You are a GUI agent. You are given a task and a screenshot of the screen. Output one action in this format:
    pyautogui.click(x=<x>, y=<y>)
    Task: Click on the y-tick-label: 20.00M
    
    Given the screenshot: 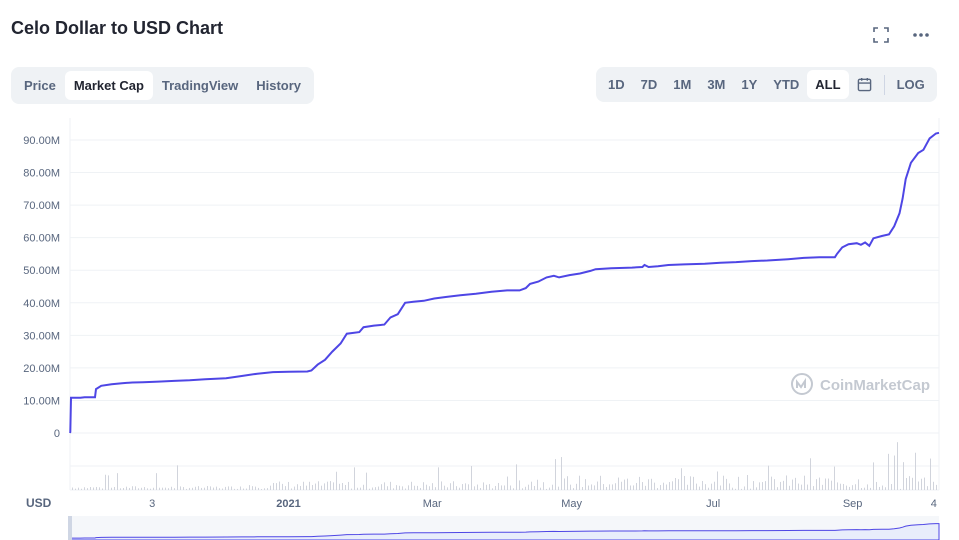 What is the action you would take?
    pyautogui.click(x=41, y=369)
    